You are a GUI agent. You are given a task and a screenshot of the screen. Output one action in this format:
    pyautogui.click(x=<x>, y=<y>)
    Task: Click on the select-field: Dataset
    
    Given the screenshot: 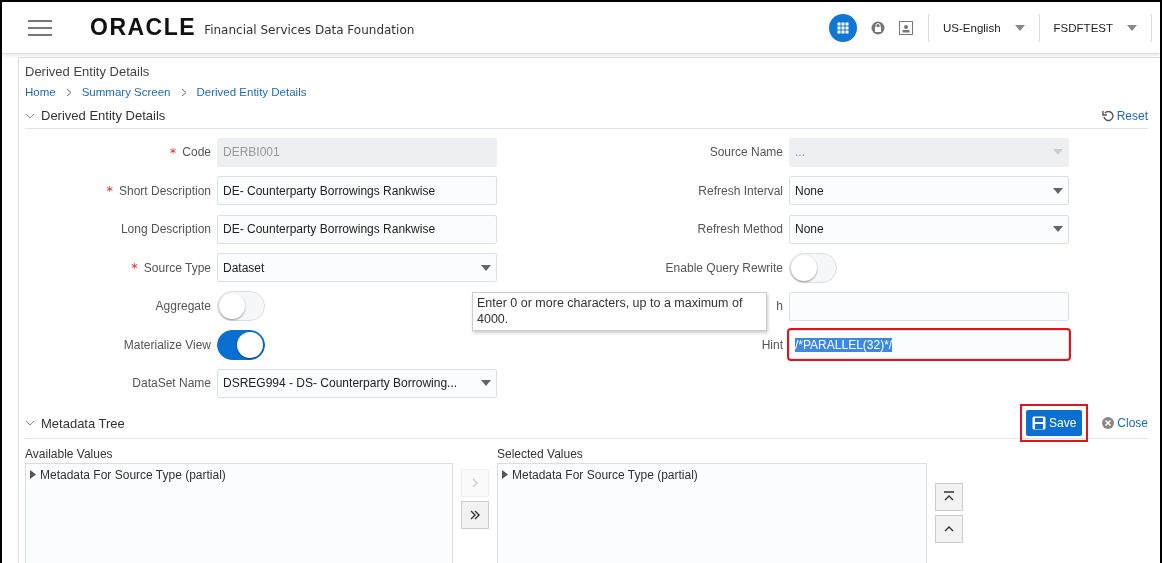 What is the action you would take?
    pyautogui.click(x=357, y=268)
    